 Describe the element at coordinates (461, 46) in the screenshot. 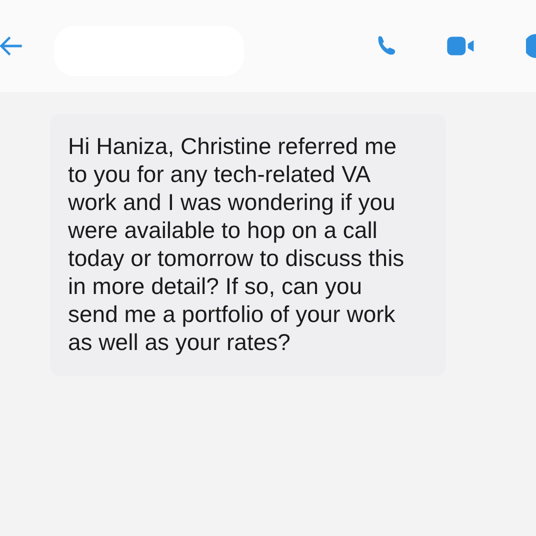

I see `video-camera-icon` at that location.